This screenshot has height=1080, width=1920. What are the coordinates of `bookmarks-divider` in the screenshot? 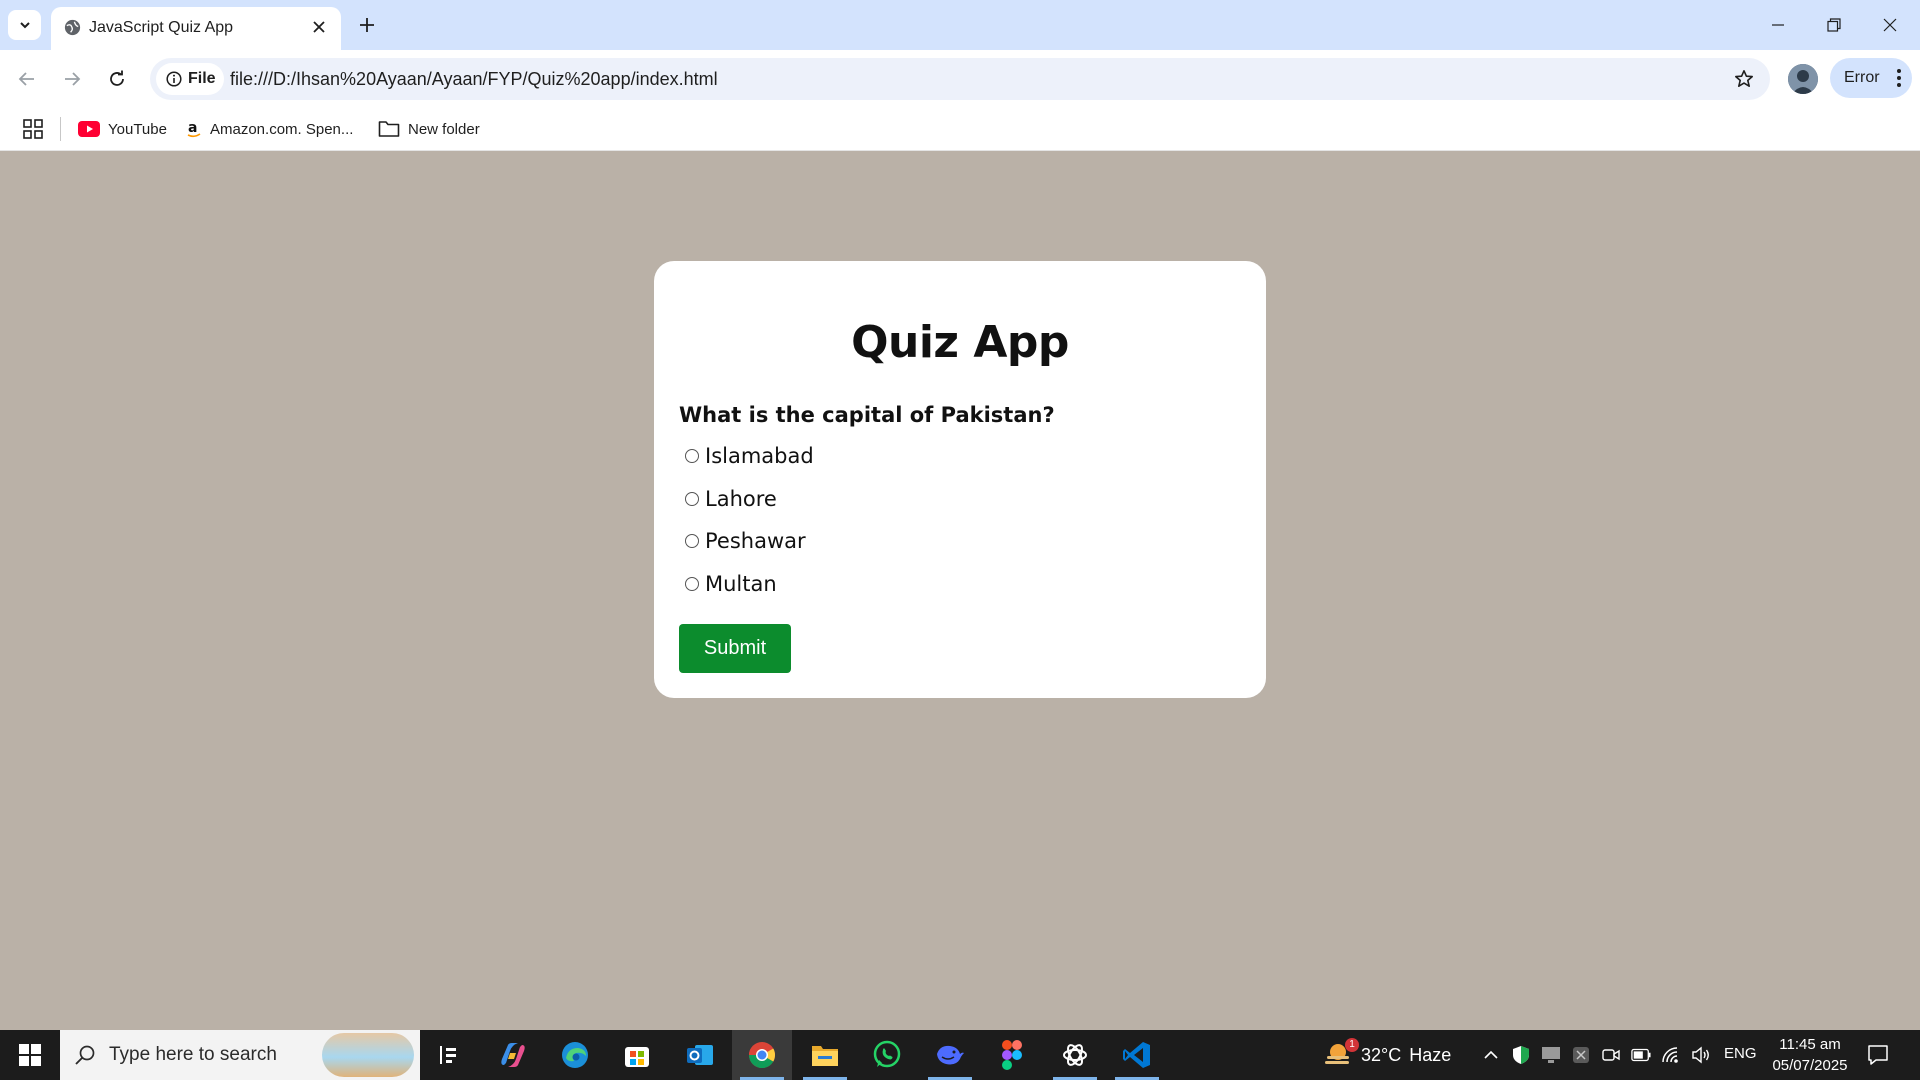 It's located at (60, 129).